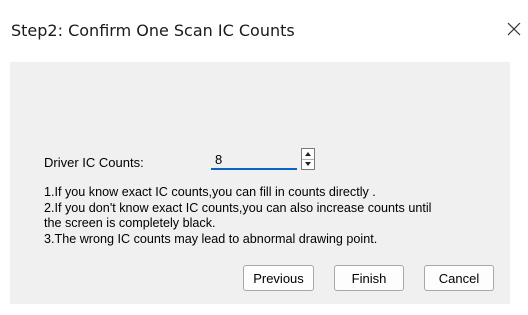 The image size is (528, 315). I want to click on window-border-right, so click(519, 183).